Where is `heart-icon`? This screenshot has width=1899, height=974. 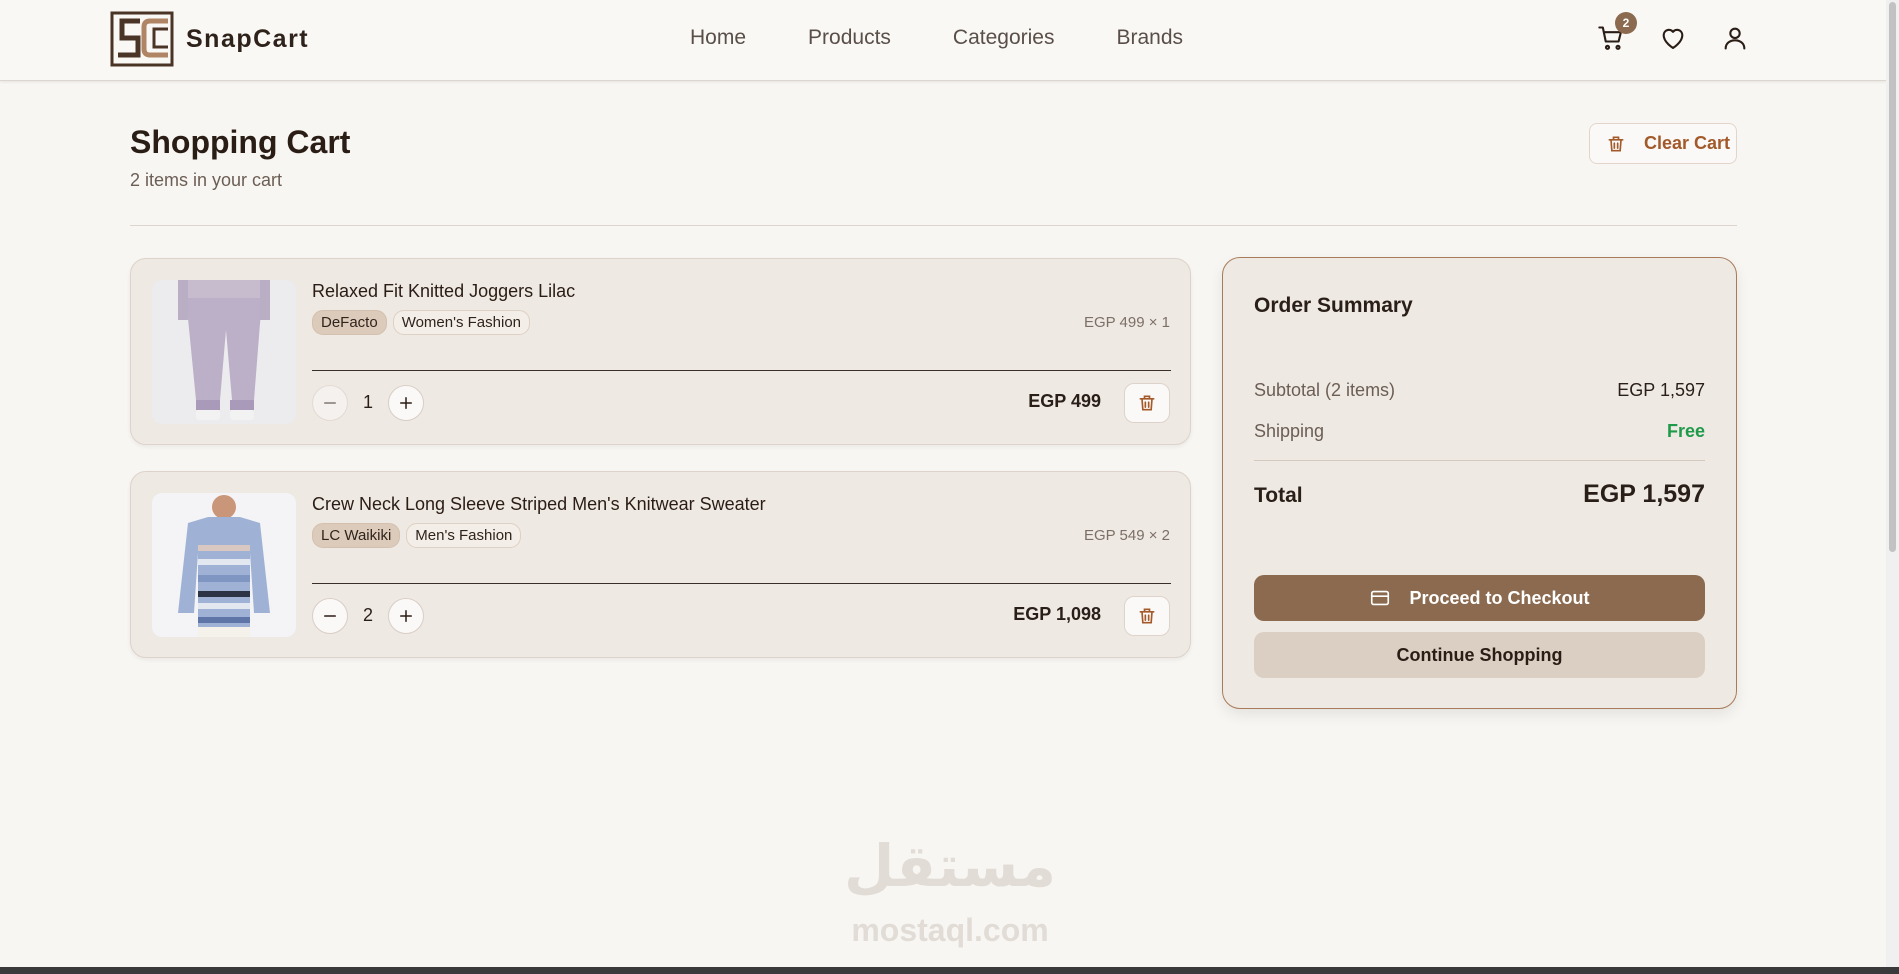
heart-icon is located at coordinates (1673, 38).